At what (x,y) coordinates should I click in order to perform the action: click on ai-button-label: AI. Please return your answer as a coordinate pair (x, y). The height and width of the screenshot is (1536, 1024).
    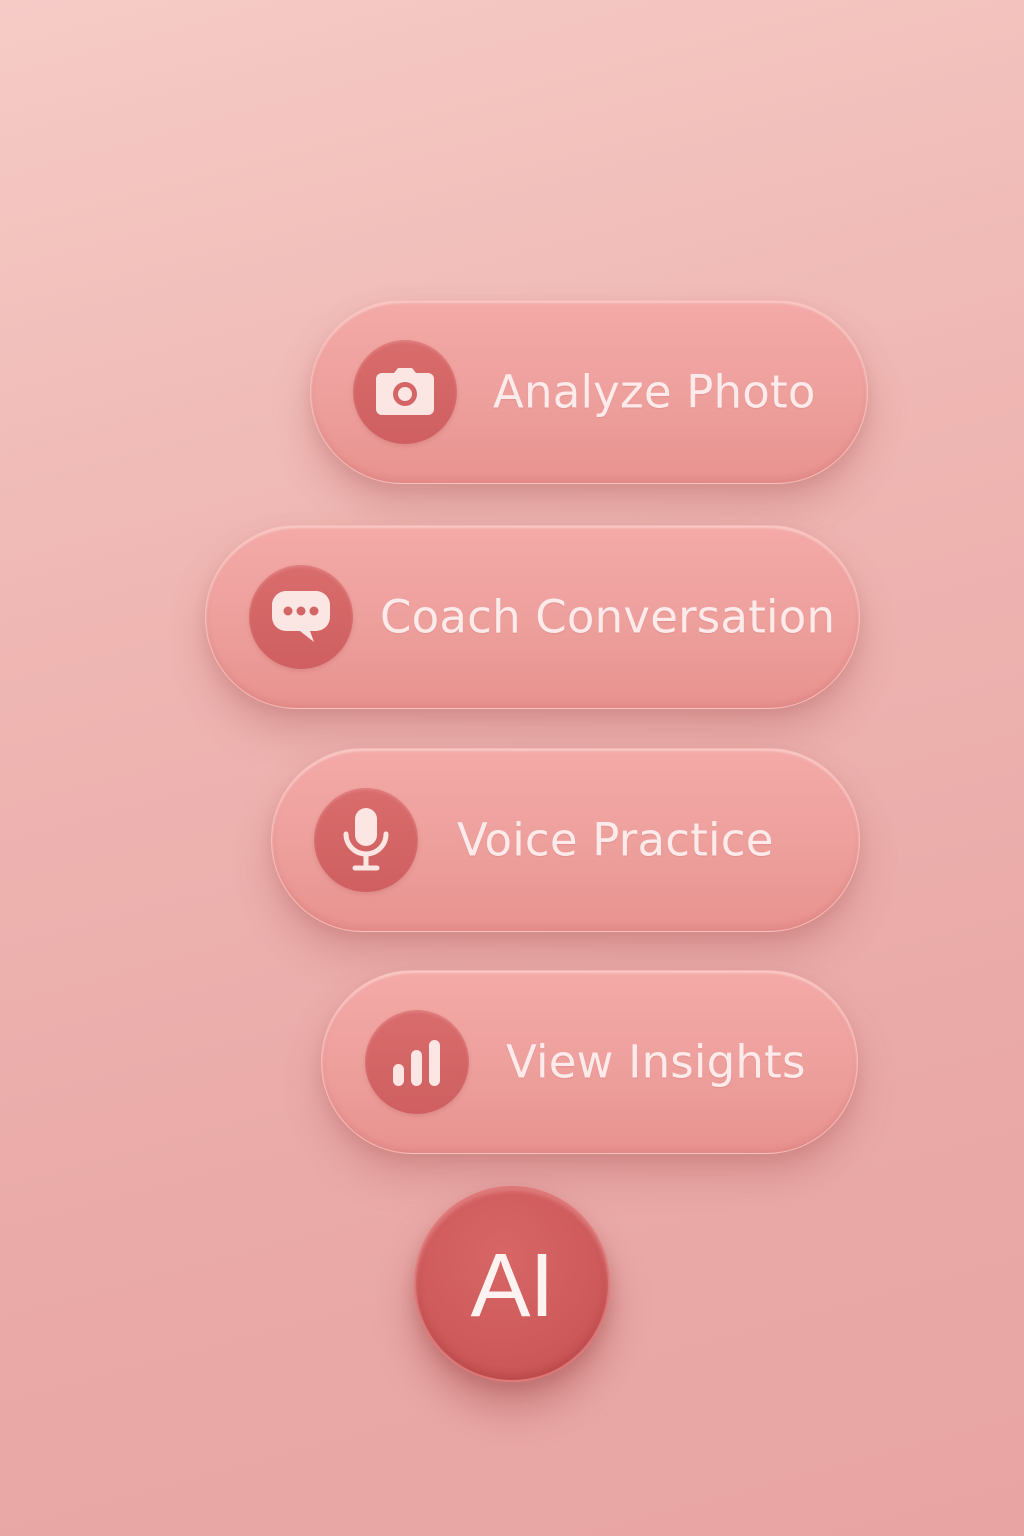
    Looking at the image, I should click on (512, 1286).